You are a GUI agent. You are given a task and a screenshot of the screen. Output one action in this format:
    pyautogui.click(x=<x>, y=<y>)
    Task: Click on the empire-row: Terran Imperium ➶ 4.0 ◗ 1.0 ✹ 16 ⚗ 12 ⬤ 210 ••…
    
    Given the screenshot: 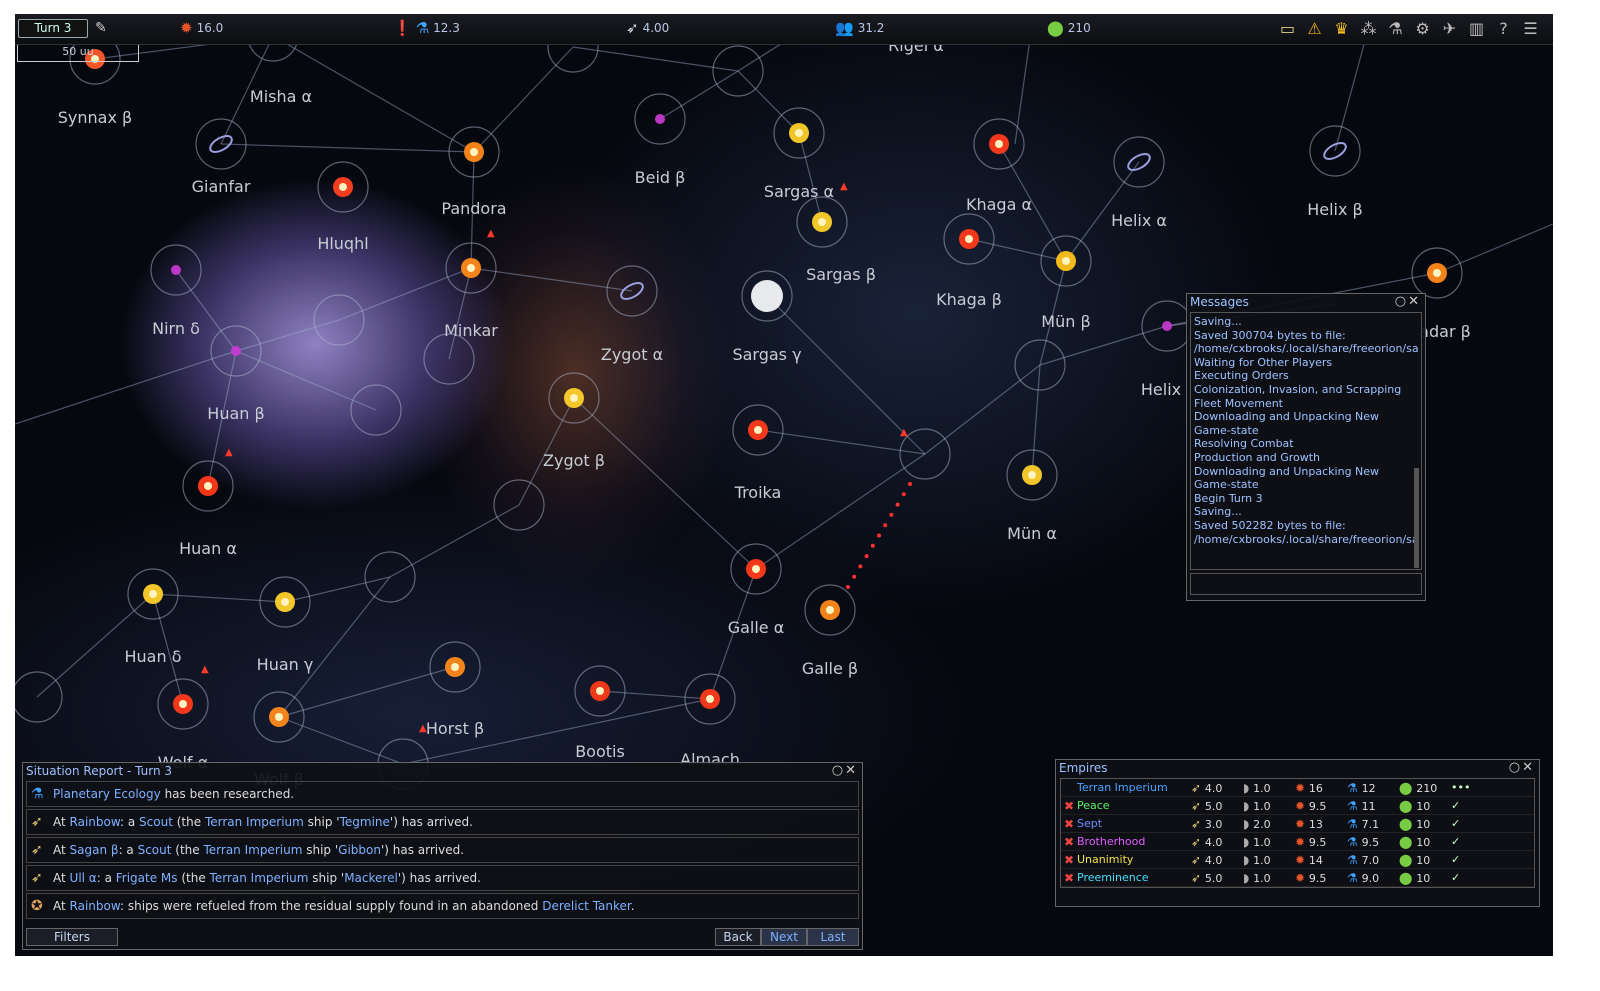 What is the action you would take?
    pyautogui.click(x=1297, y=788)
    